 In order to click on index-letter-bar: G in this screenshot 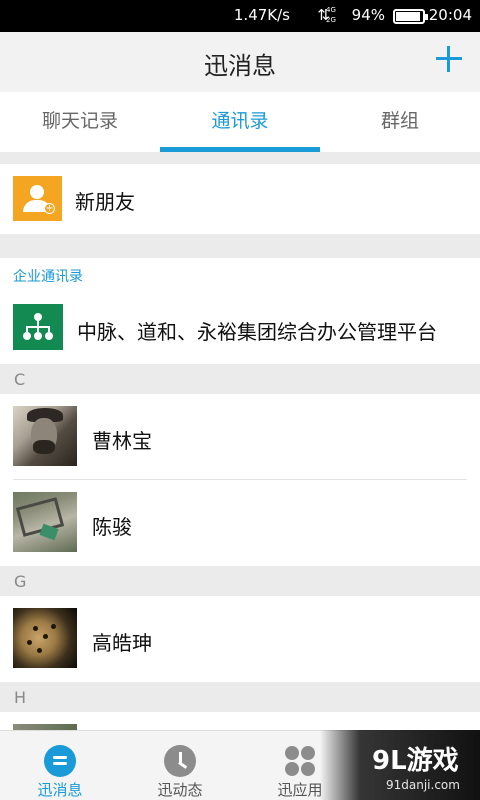, I will do `click(240, 581)`.